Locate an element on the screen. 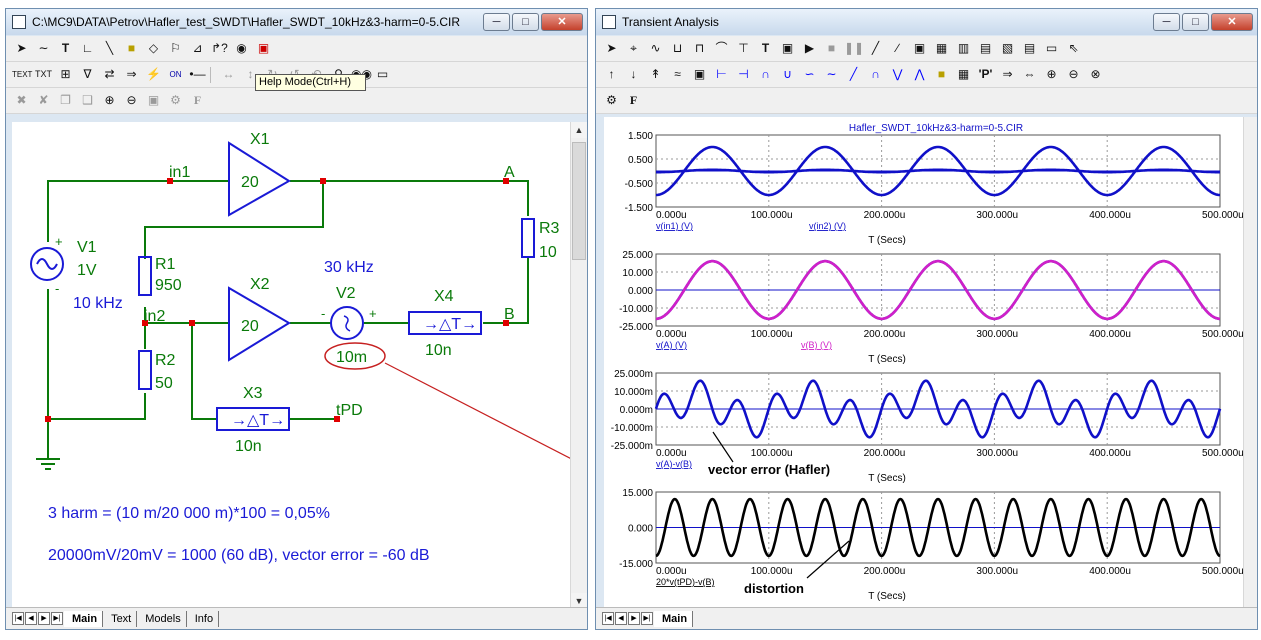  label-icon: ⇒ is located at coordinates (1007, 74).